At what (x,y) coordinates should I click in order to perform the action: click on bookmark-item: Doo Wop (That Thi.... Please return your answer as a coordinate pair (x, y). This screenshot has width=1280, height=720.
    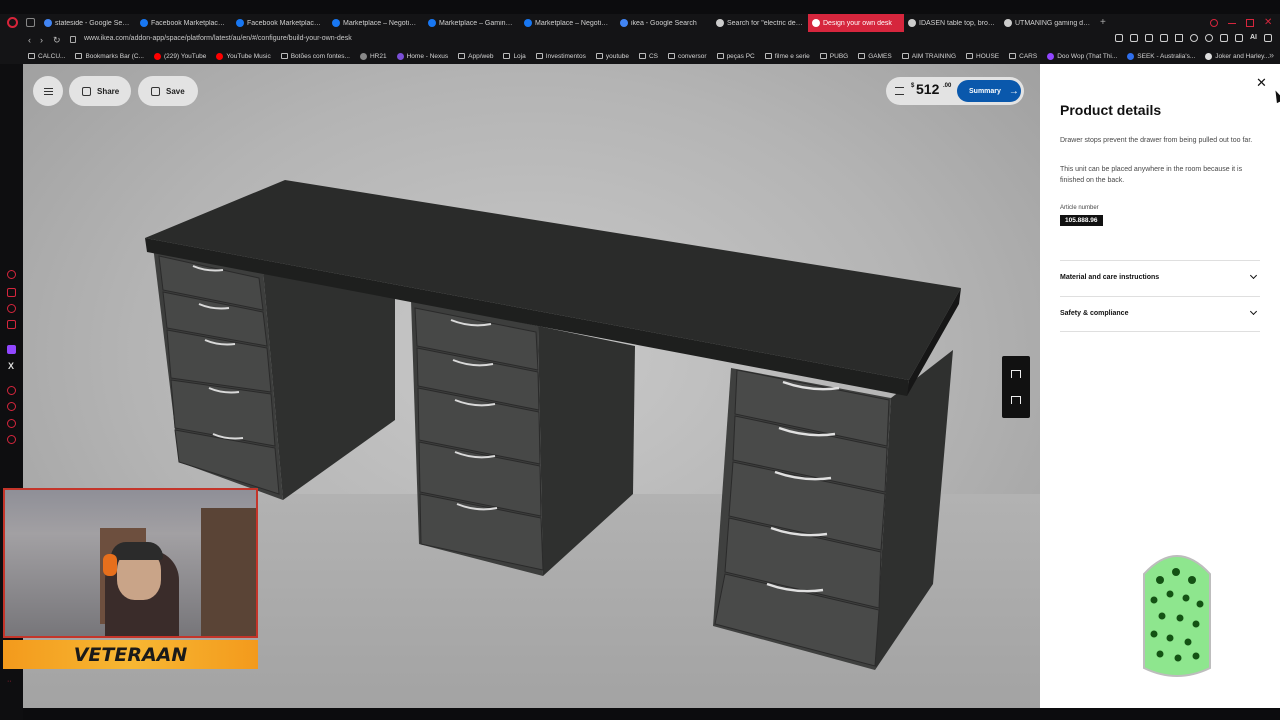
    Looking at the image, I should click on (1082, 56).